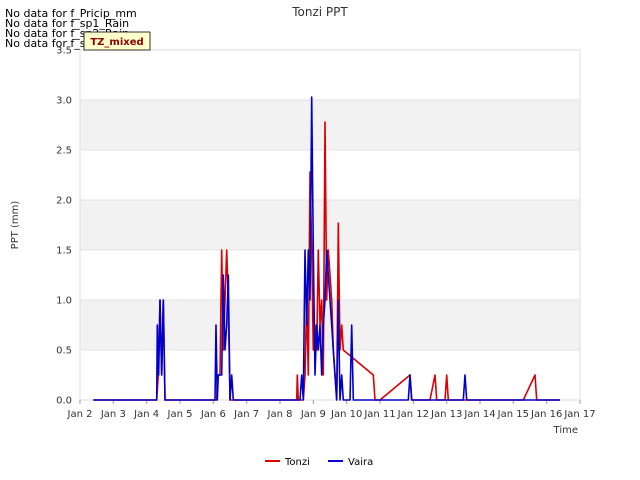 This screenshot has height=480, width=640. I want to click on x-tick-label: Jan 5, so click(180, 414).